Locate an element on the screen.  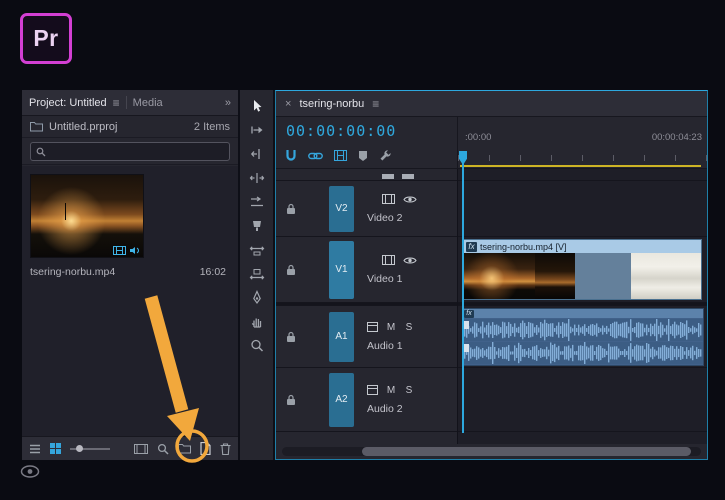
razor-tool-icon is located at coordinates (257, 225).